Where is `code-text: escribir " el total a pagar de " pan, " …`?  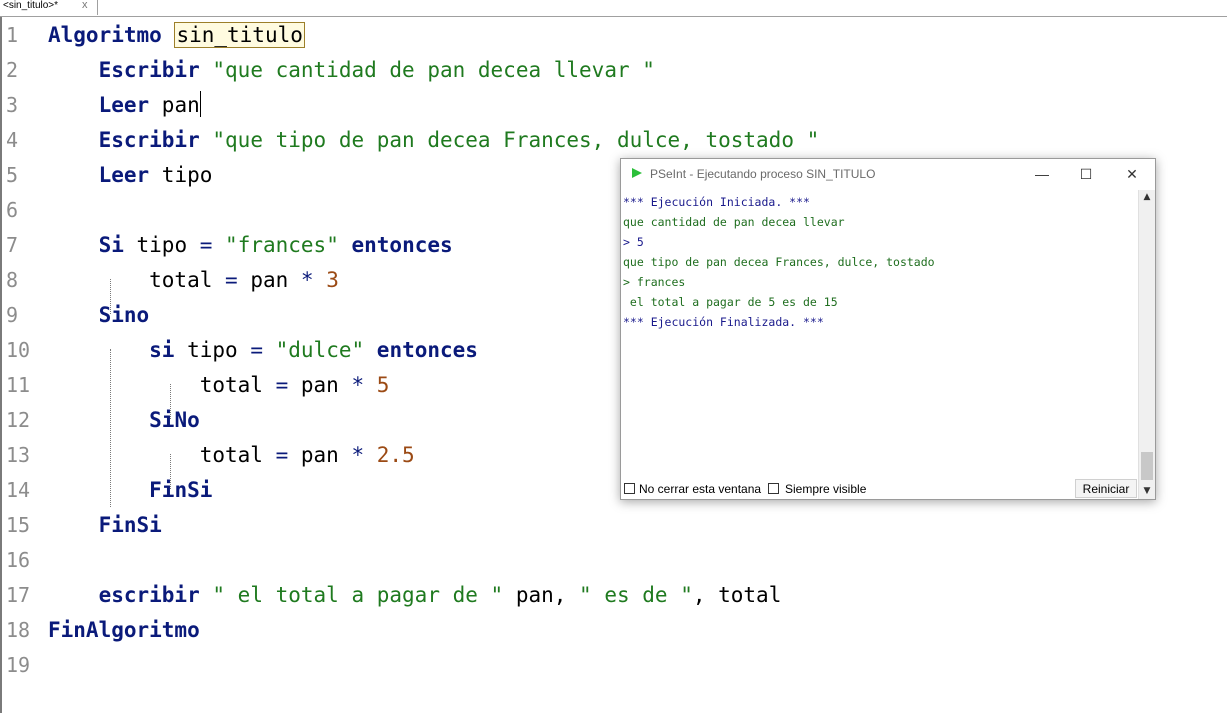 code-text: escribir " el total a pagar de " pan, " … is located at coordinates (415, 595).